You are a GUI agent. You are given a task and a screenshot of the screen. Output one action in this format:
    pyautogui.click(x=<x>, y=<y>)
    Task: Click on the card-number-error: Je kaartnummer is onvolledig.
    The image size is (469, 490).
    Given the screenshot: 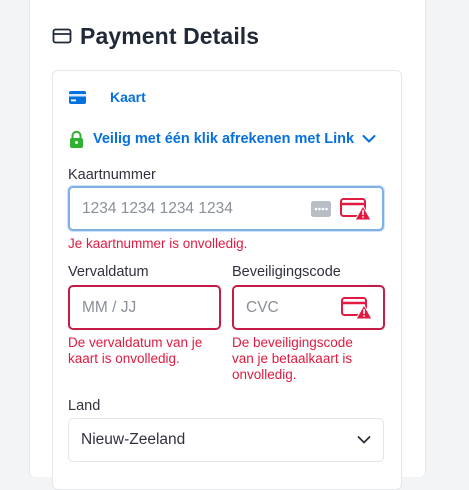 What is the action you would take?
    pyautogui.click(x=158, y=243)
    